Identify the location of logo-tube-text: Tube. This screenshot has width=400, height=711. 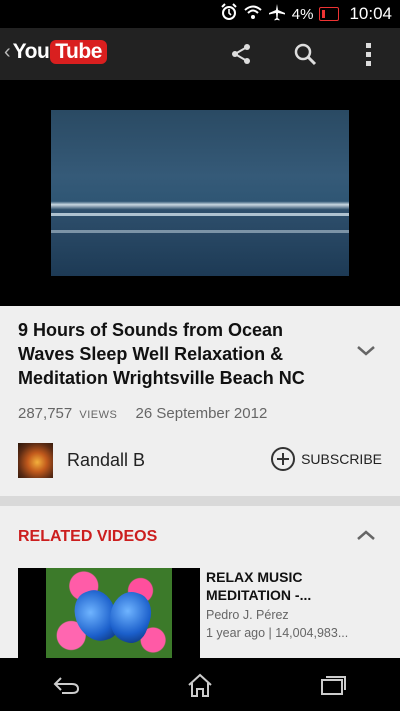
(78, 52).